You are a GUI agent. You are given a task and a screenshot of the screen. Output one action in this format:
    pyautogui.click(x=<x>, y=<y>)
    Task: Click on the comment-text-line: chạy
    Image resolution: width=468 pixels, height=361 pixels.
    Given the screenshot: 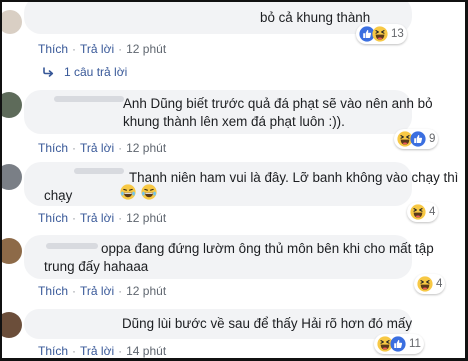 What is the action you would take?
    pyautogui.click(x=58, y=195)
    